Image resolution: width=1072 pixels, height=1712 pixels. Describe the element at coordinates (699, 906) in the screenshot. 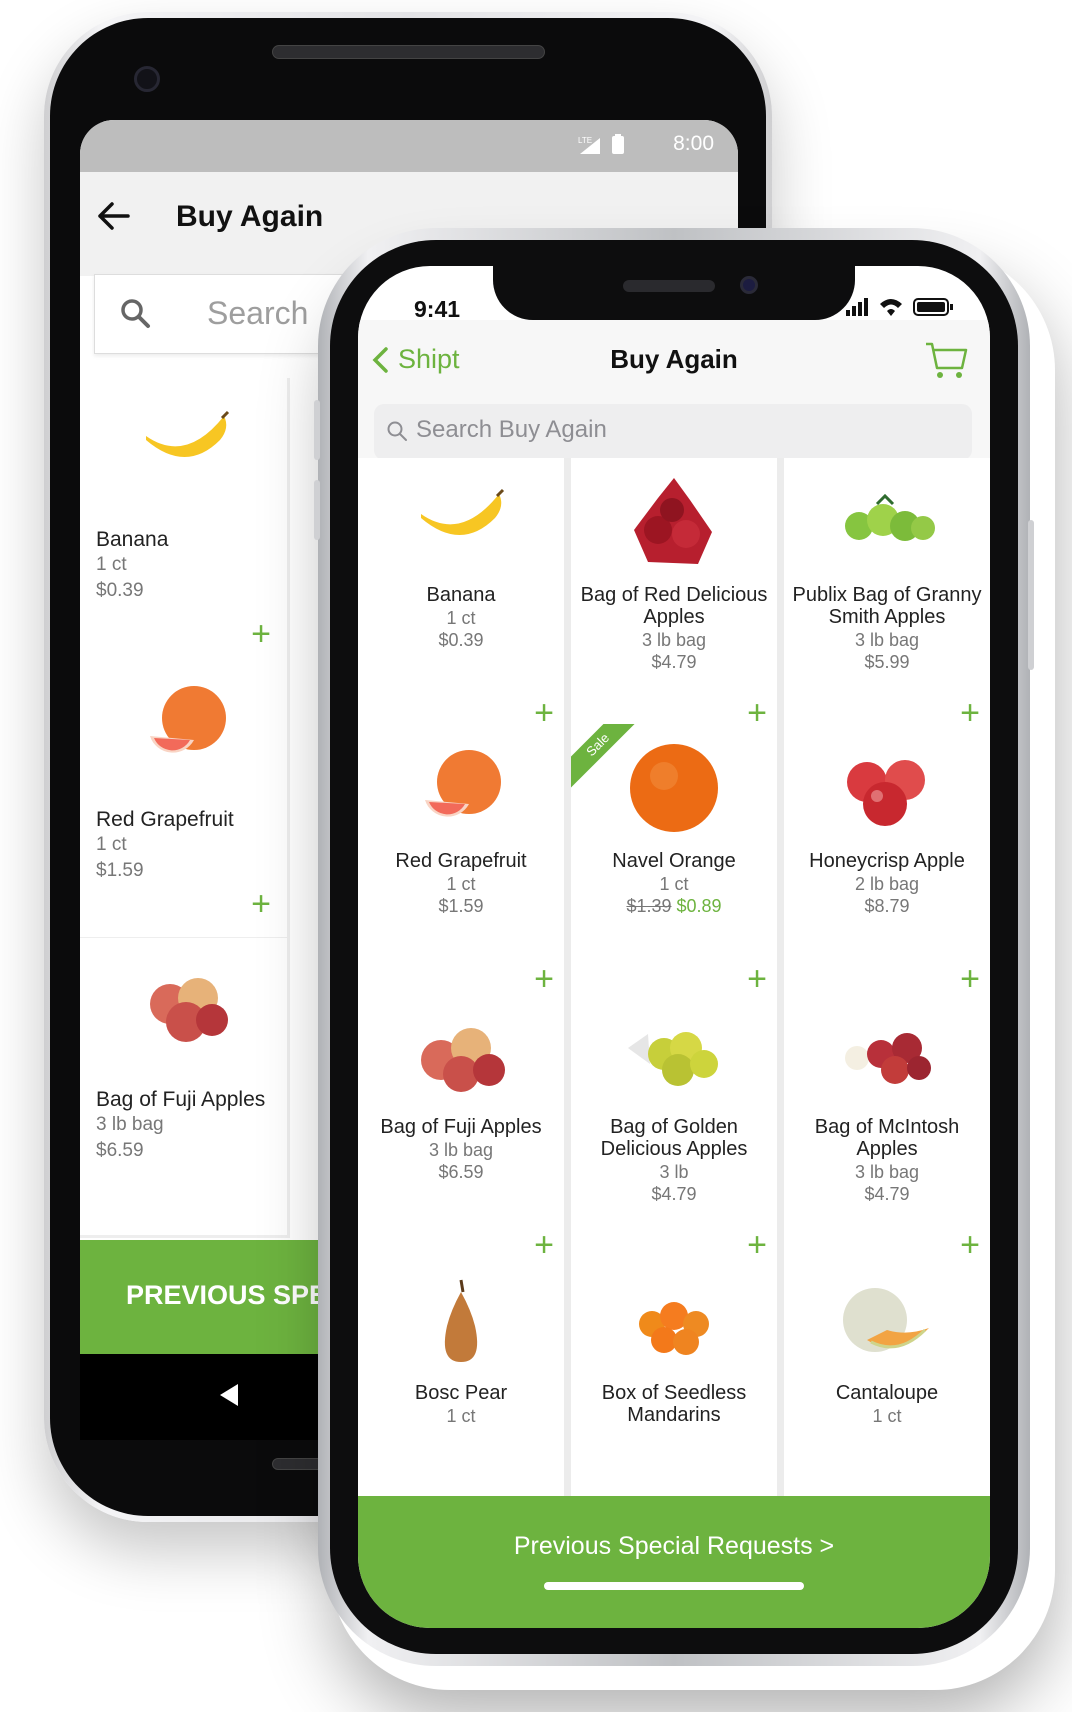

I see `sale-price: $0.89` at that location.